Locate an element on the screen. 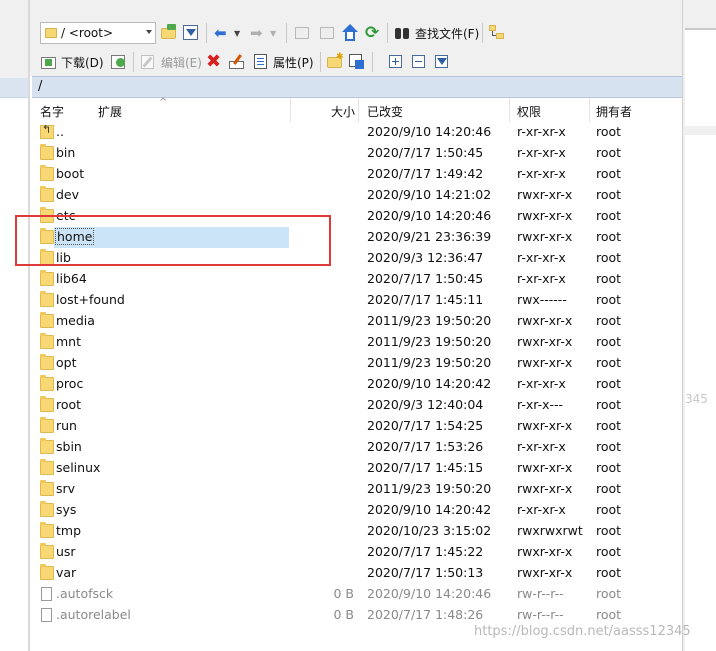 The image size is (716, 651). edit-button: 编辑(E) is located at coordinates (171, 62).